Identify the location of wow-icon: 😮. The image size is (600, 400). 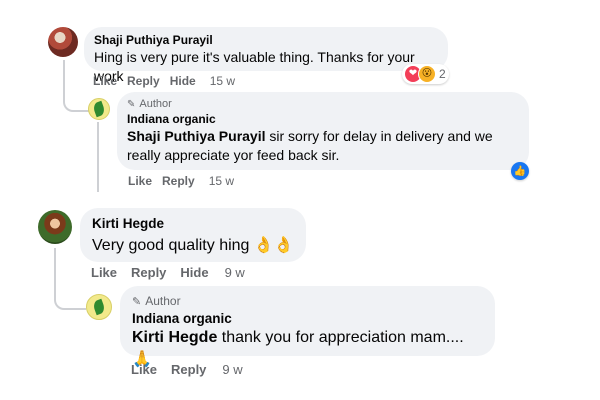
(427, 74).